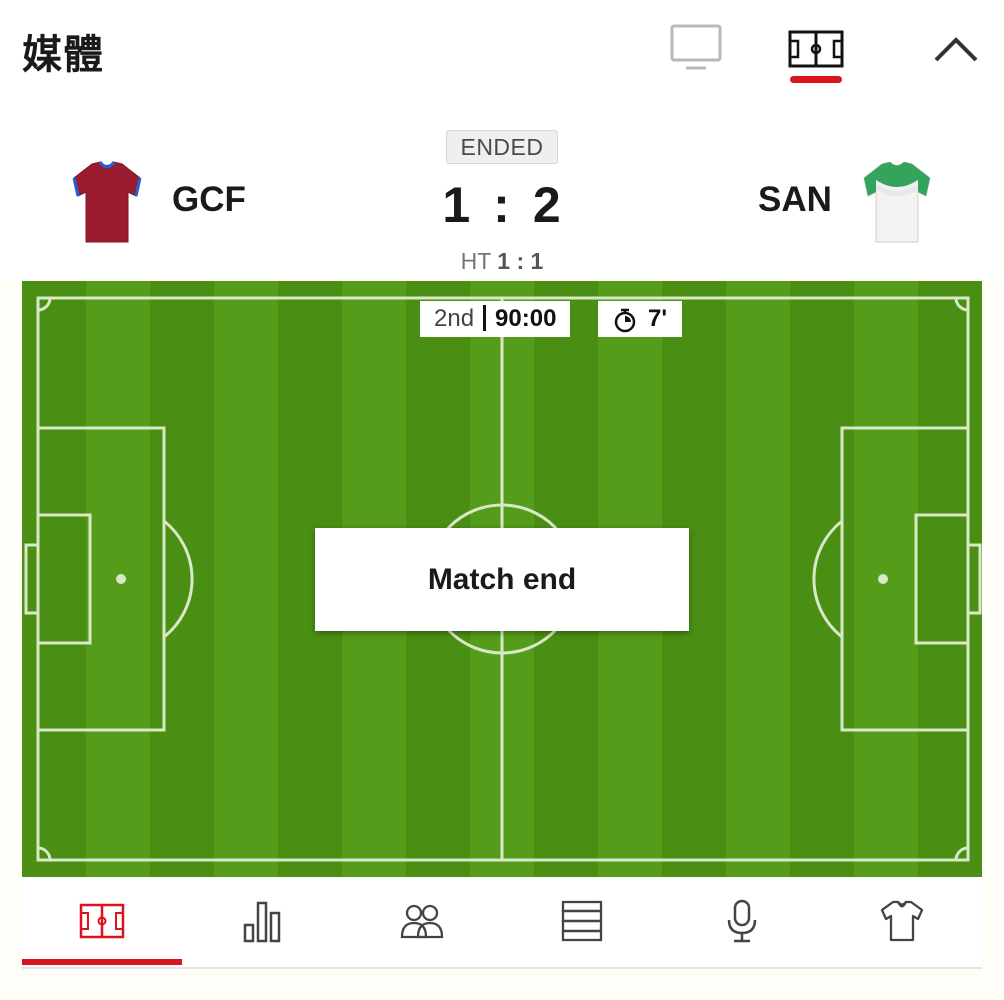 The width and height of the screenshot is (1004, 1000). I want to click on tv-button, so click(699, 50).